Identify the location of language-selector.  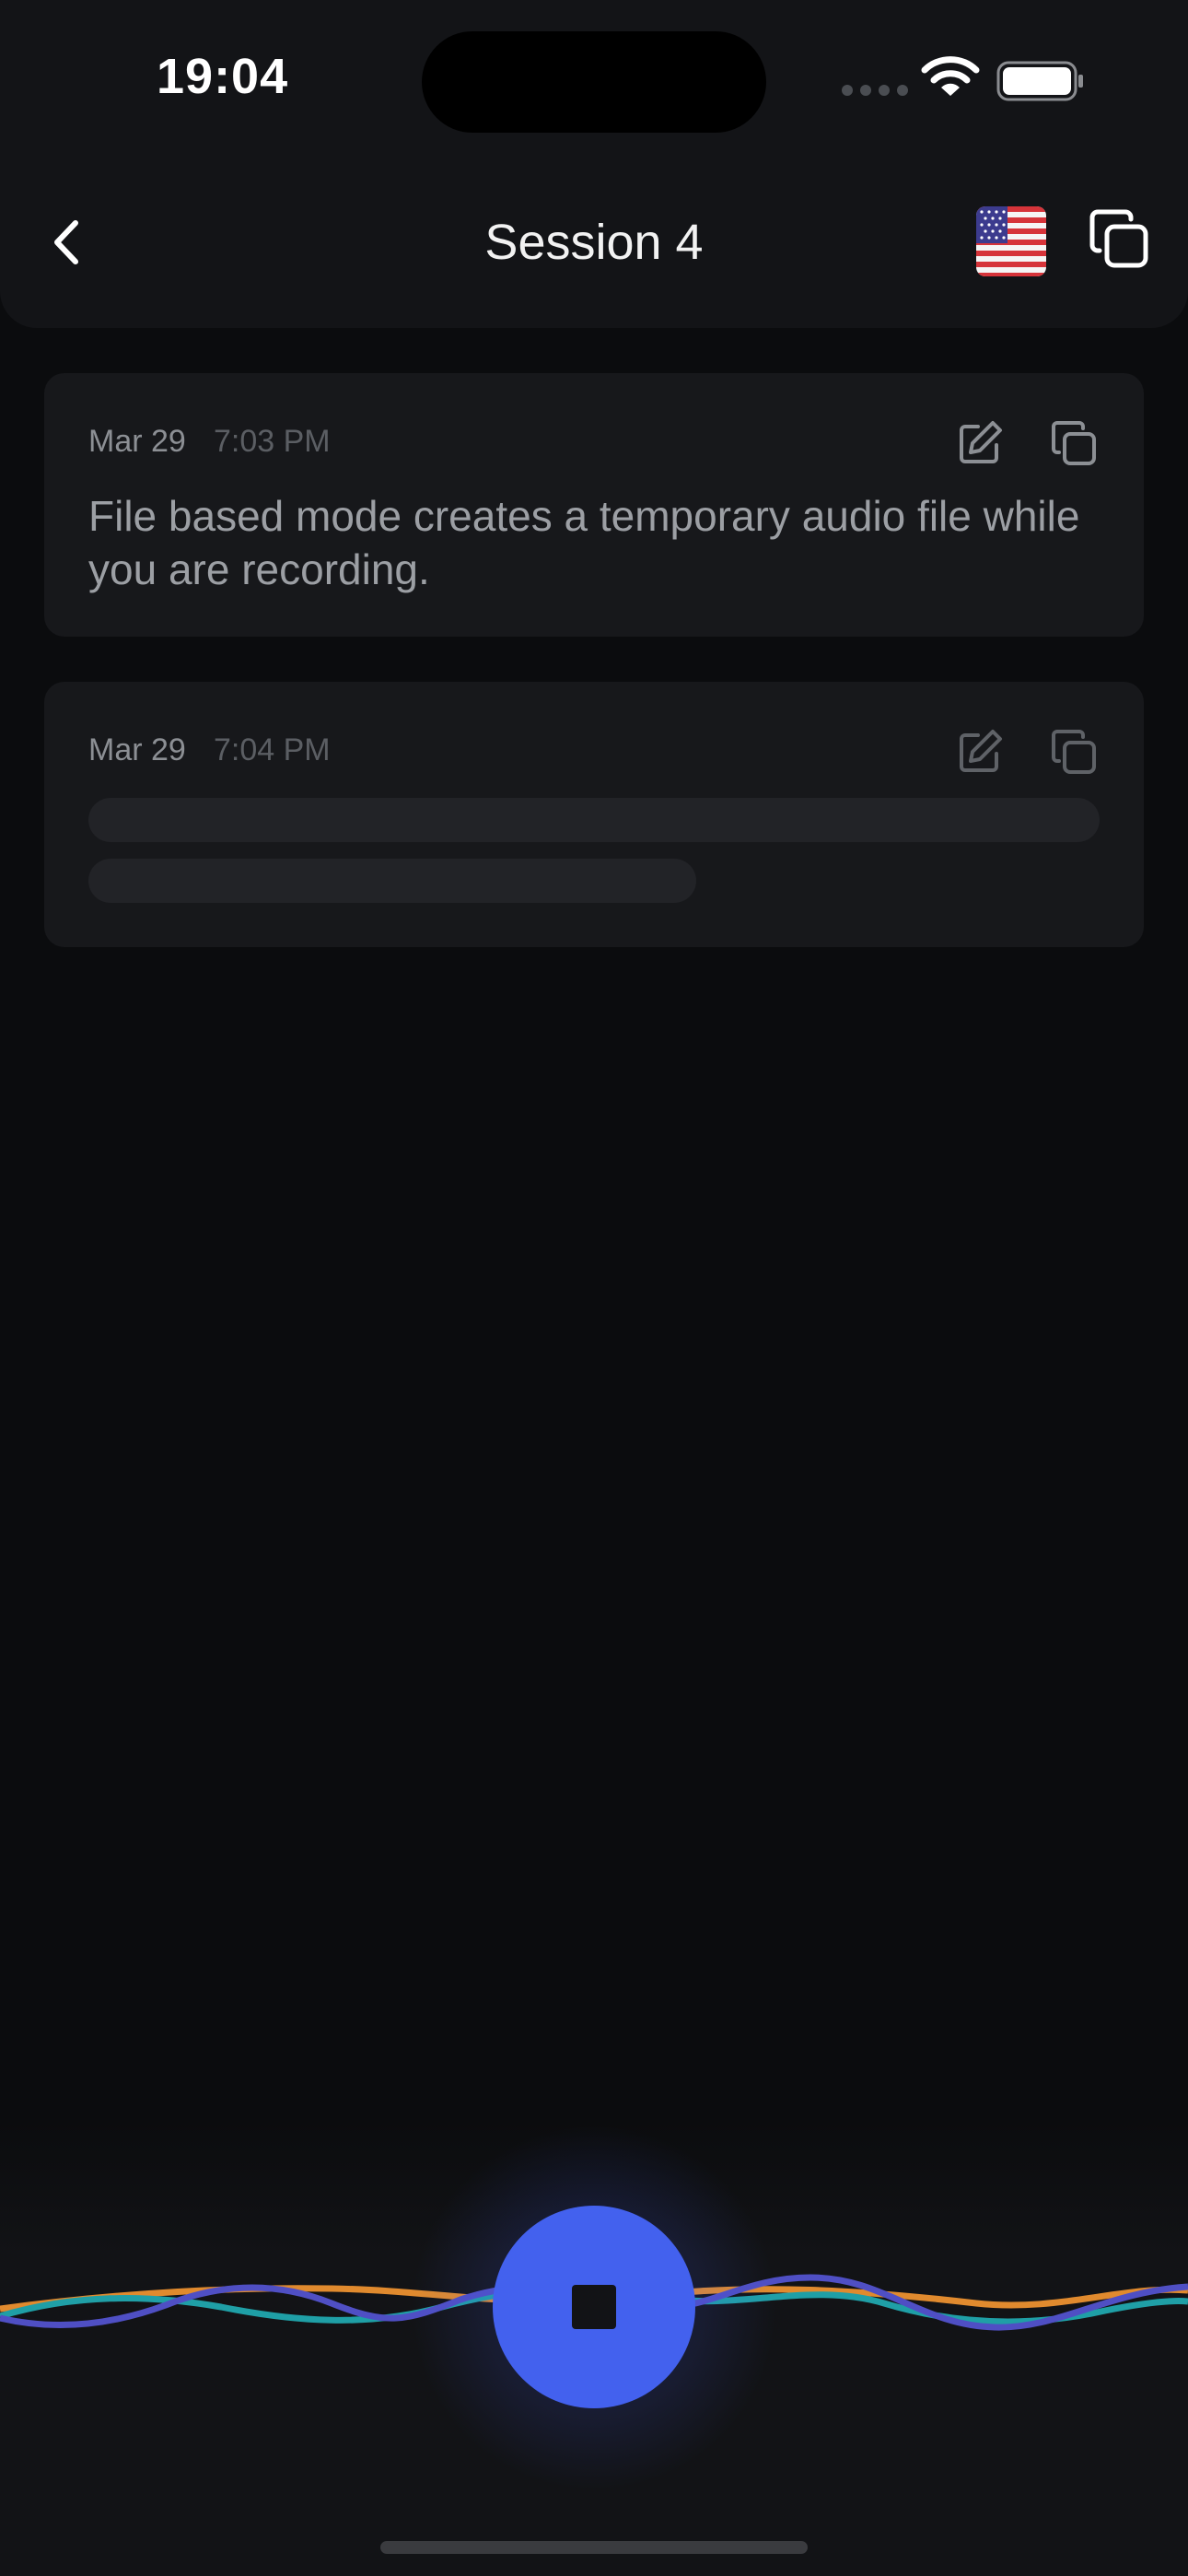
(1011, 241).